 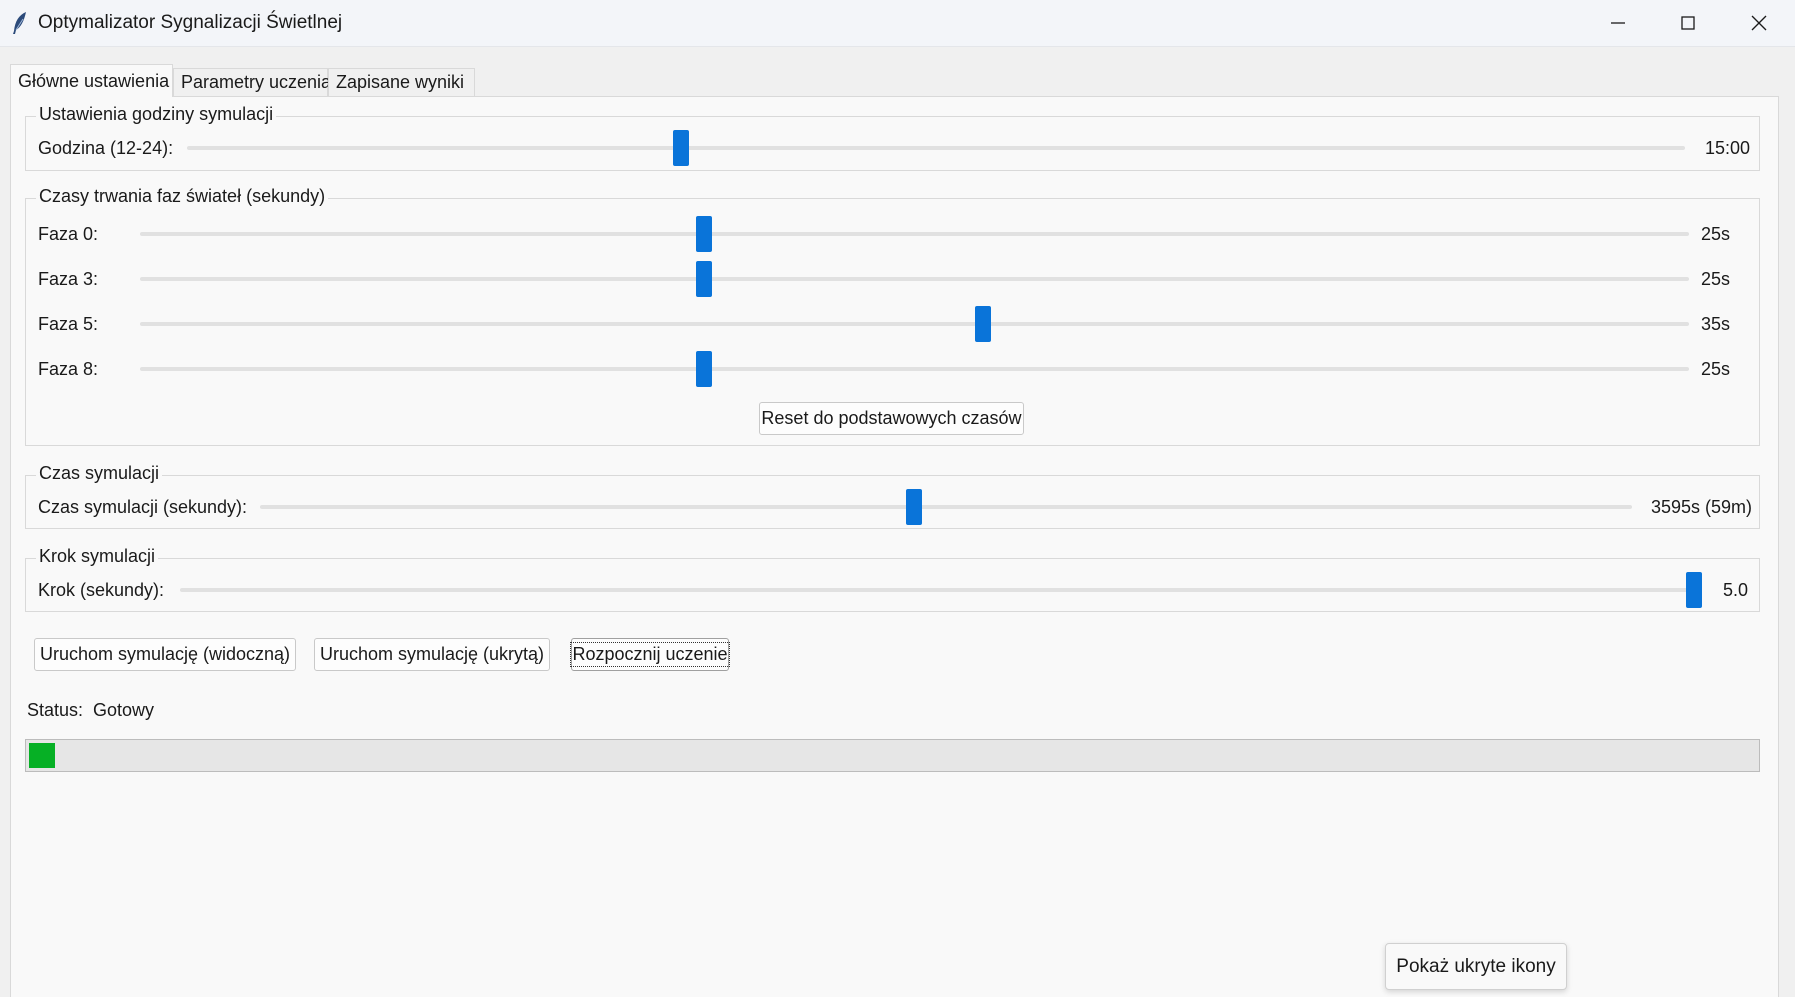 I want to click on phase-0-value: 25s, so click(x=1716, y=234).